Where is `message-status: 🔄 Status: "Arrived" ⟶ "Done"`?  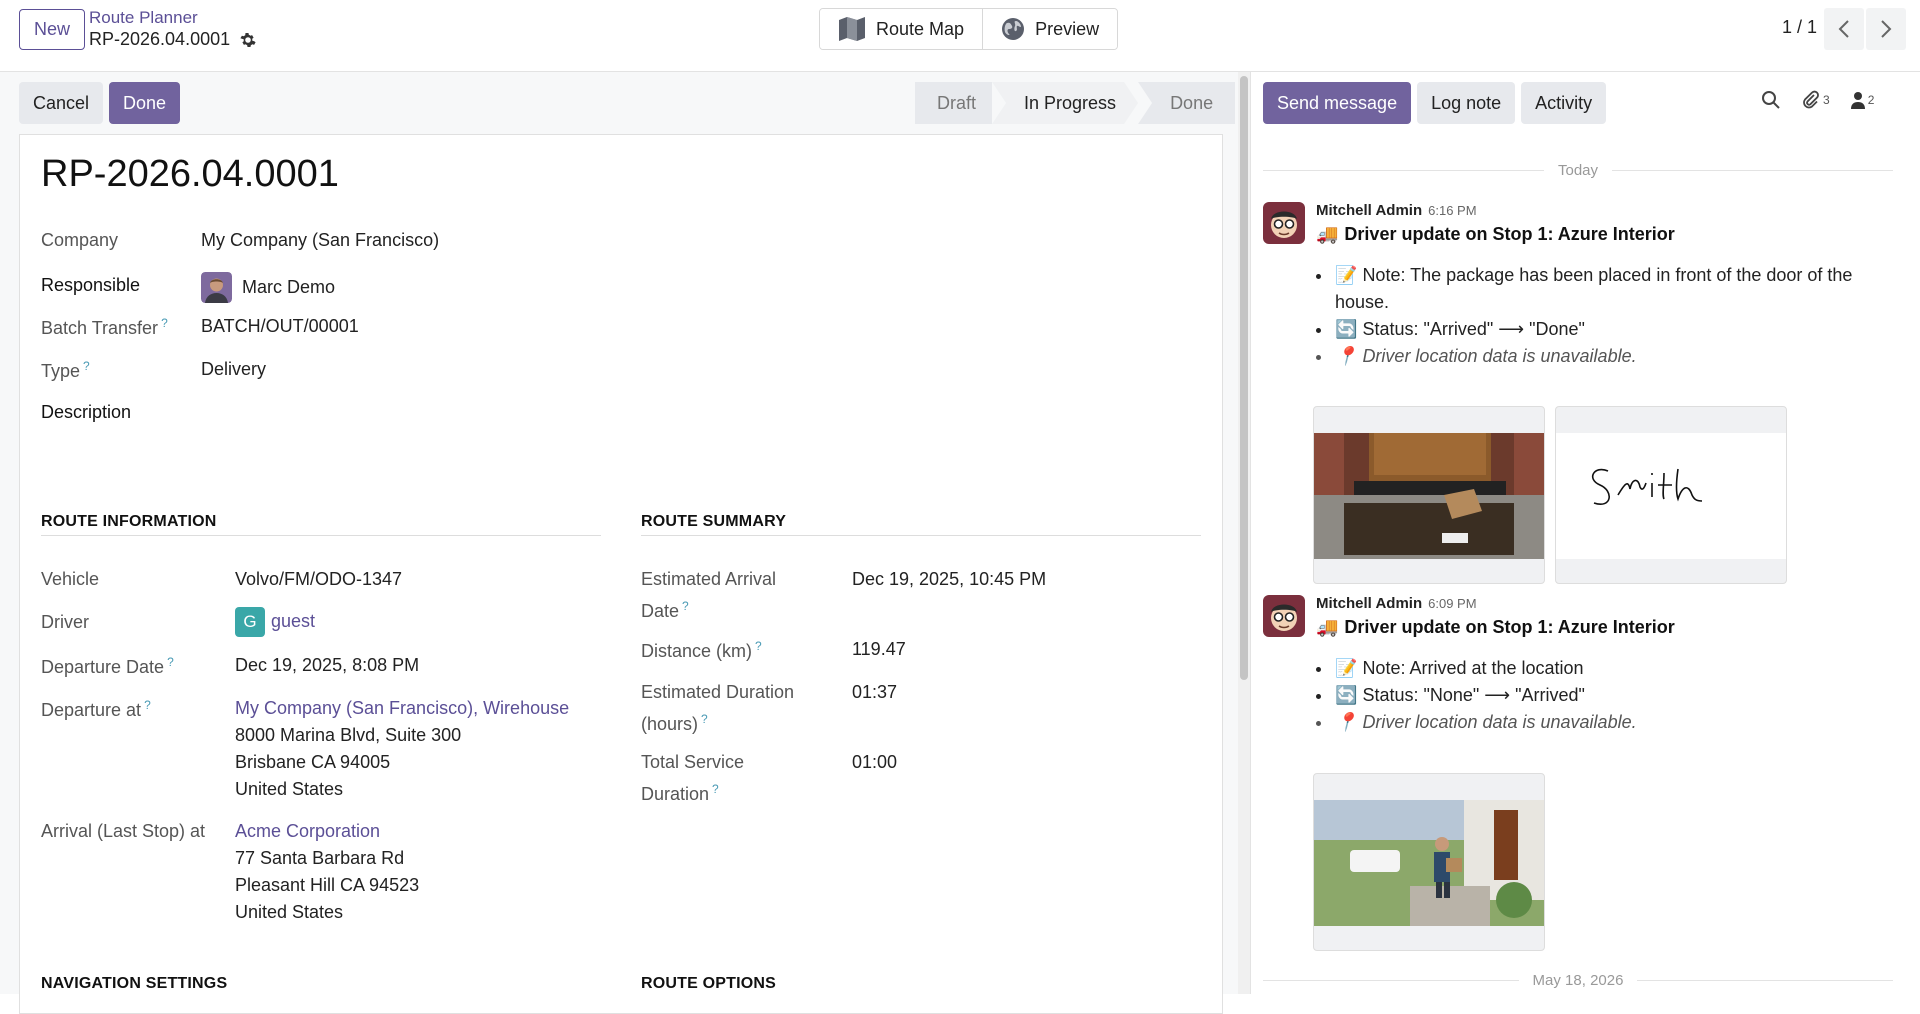
message-status: 🔄 Status: "Arrived" ⟶ "Done" is located at coordinates (1618, 329).